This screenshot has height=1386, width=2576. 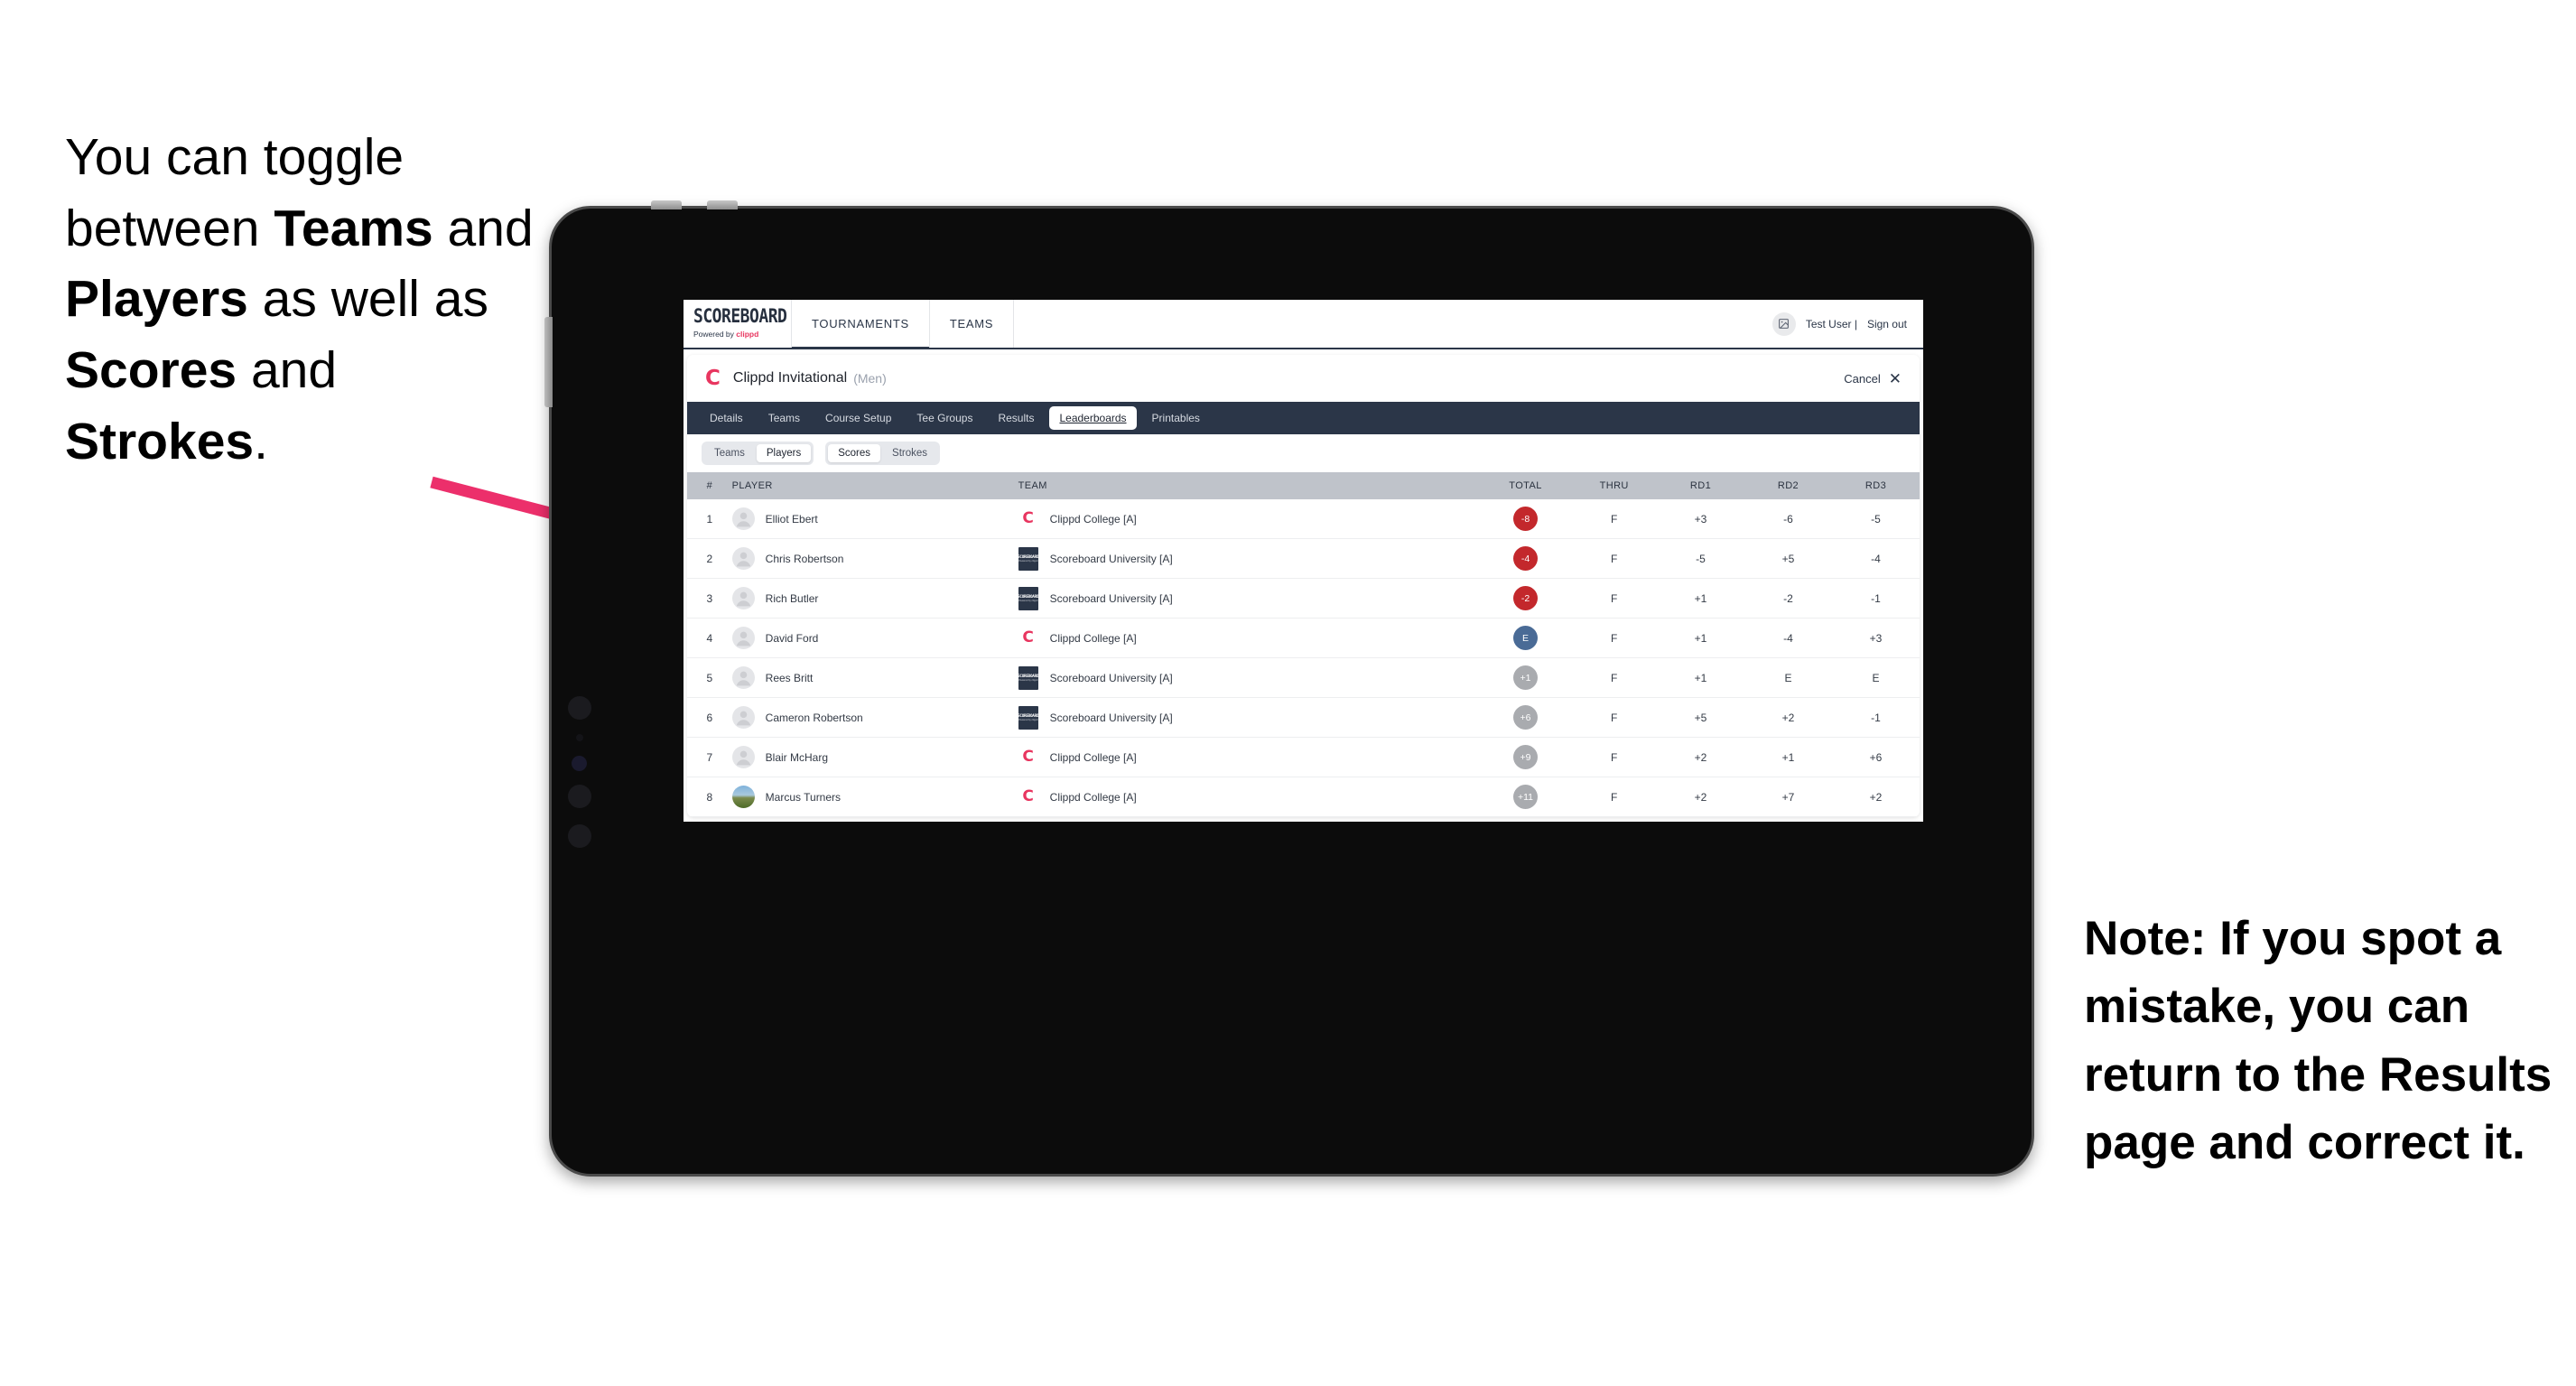 I want to click on tab-results: Results, so click(x=1016, y=418).